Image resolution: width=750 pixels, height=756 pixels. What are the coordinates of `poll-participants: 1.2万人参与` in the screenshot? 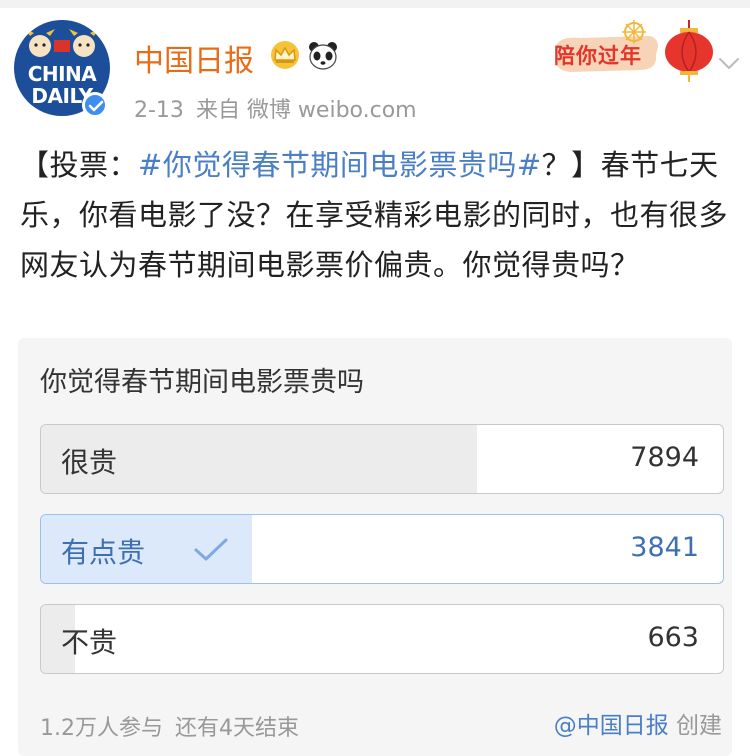 It's located at (101, 728).